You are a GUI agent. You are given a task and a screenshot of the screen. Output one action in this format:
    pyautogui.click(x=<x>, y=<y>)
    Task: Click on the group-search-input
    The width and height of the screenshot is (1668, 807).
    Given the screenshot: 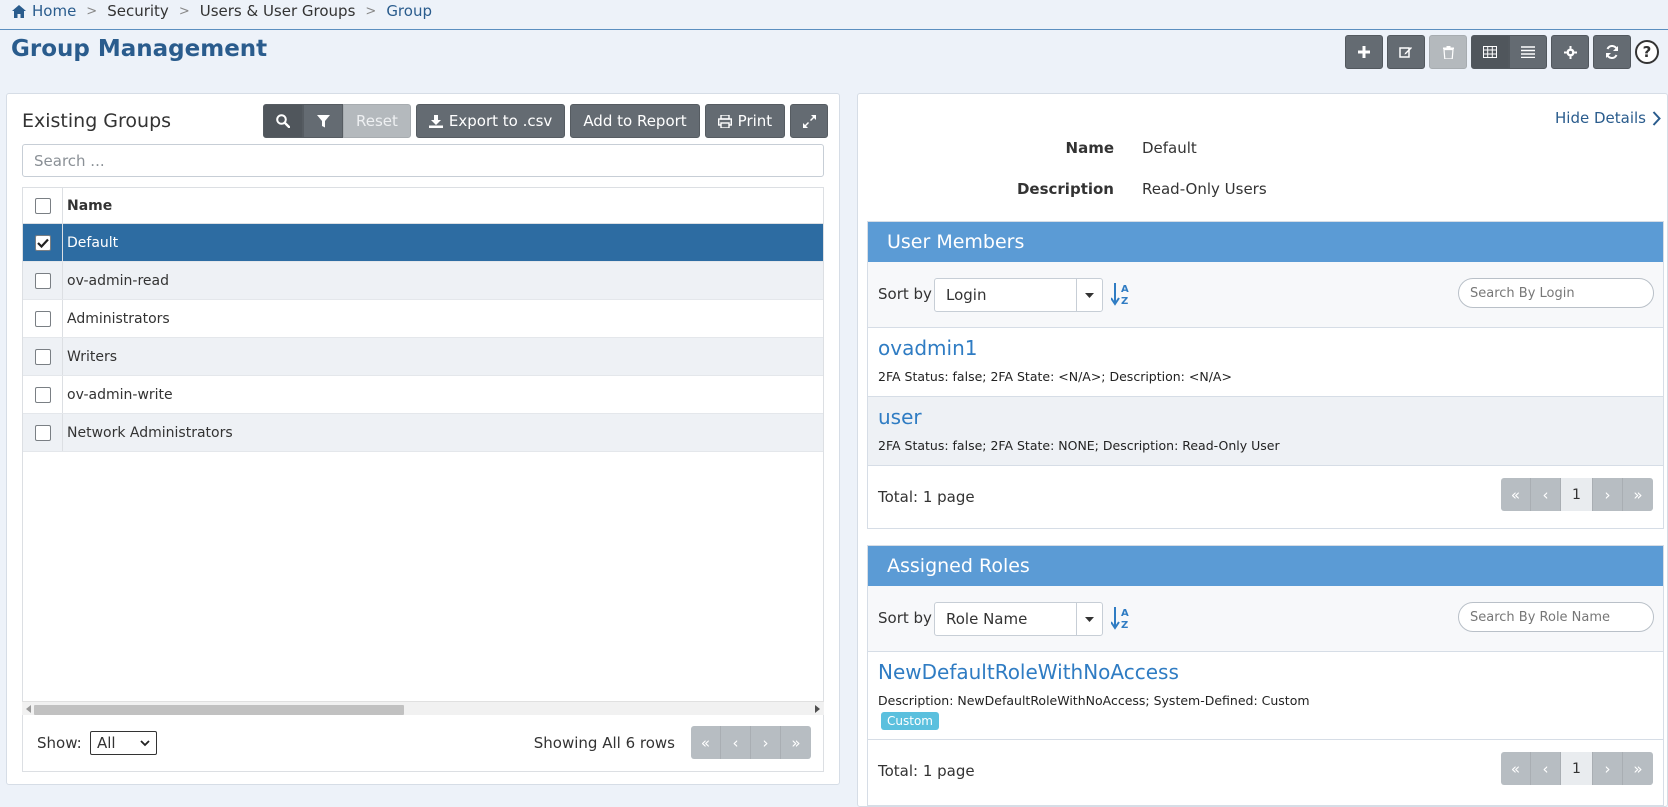 What is the action you would take?
    pyautogui.click(x=423, y=160)
    